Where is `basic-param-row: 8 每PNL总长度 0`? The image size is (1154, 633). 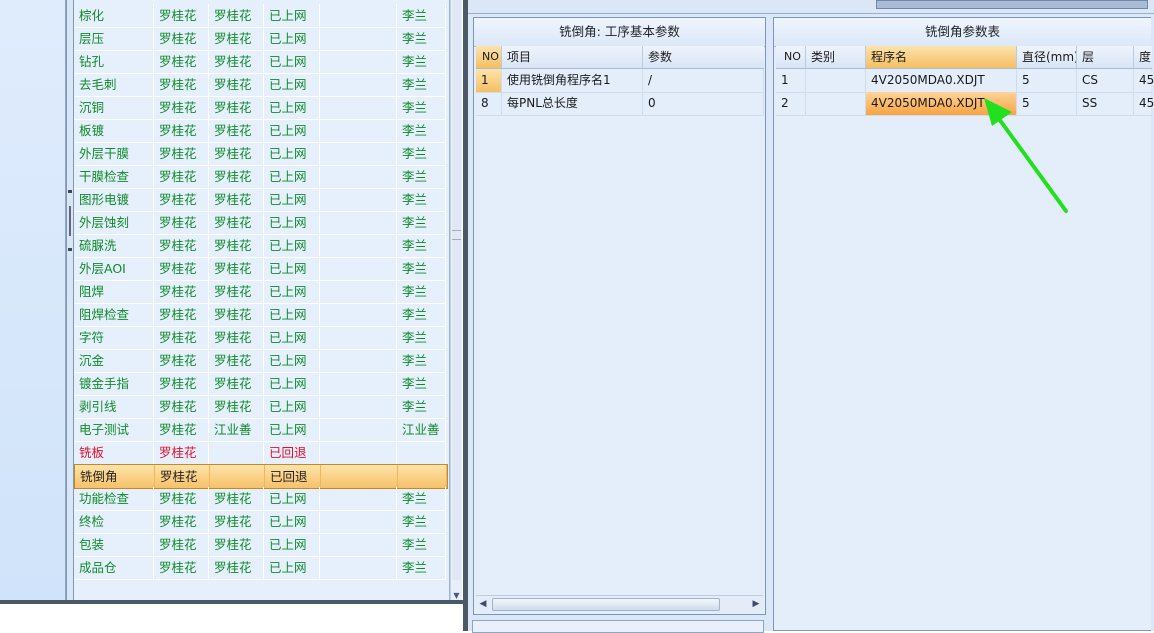
basic-param-row: 8 每PNL总长度 0 is located at coordinates (620, 104).